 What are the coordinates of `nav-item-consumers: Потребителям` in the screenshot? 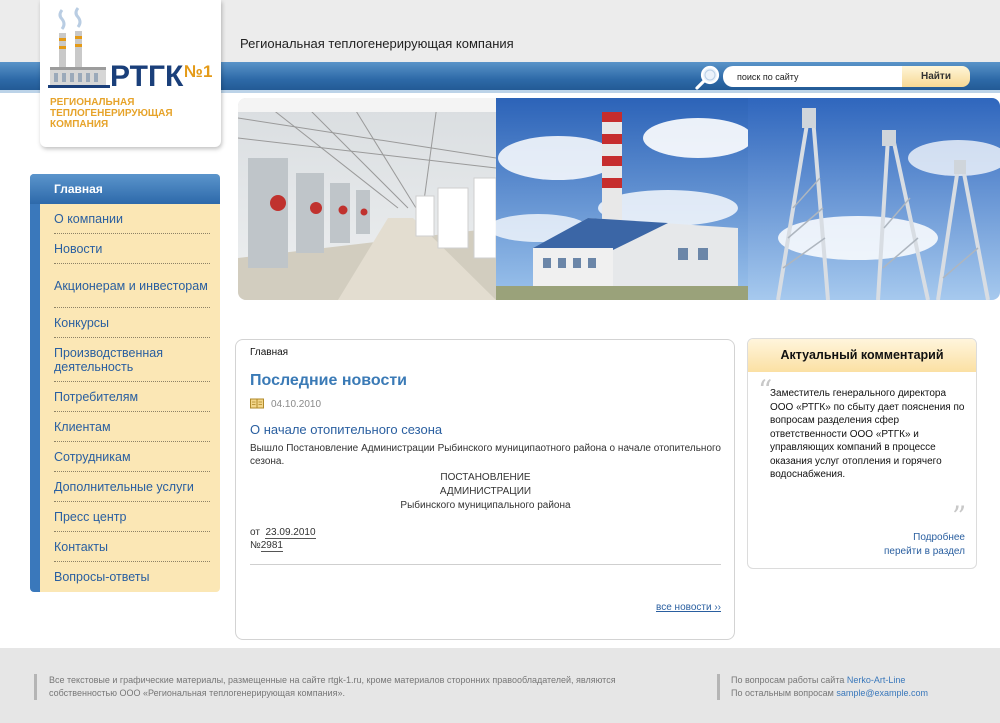 It's located at (132, 397).